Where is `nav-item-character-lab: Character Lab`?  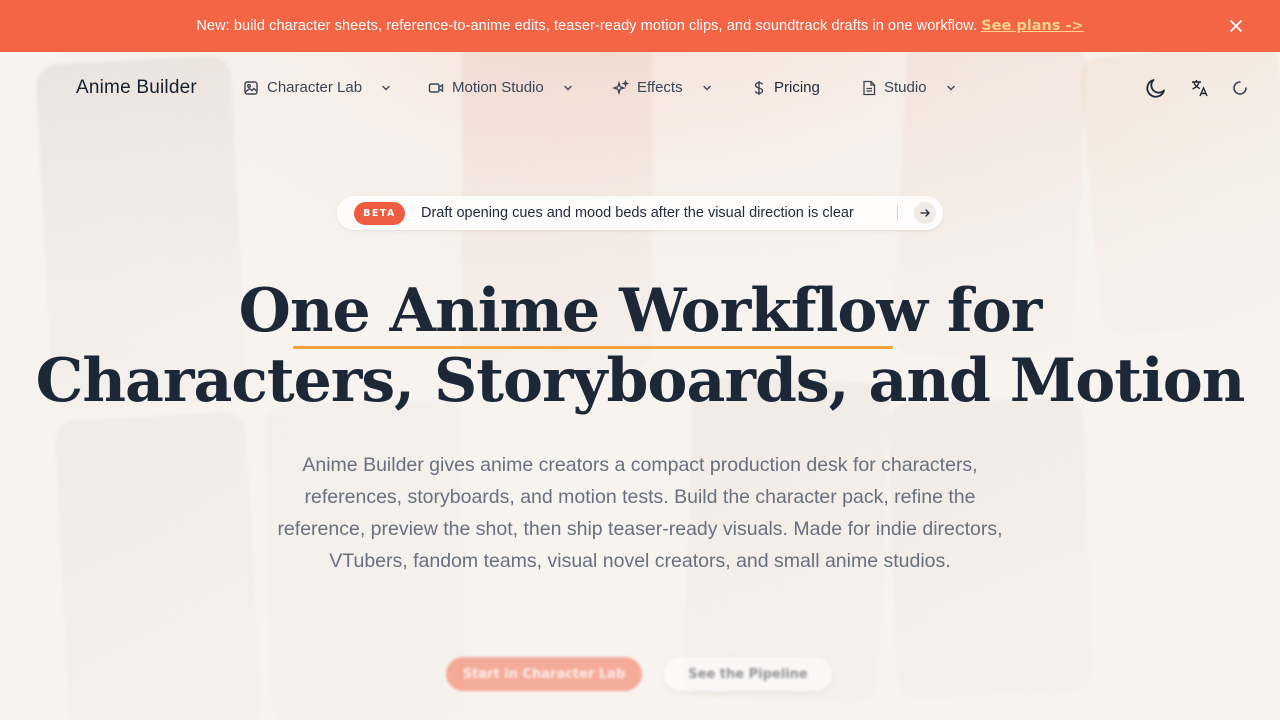
nav-item-character-lab: Character Lab is located at coordinates (317, 87).